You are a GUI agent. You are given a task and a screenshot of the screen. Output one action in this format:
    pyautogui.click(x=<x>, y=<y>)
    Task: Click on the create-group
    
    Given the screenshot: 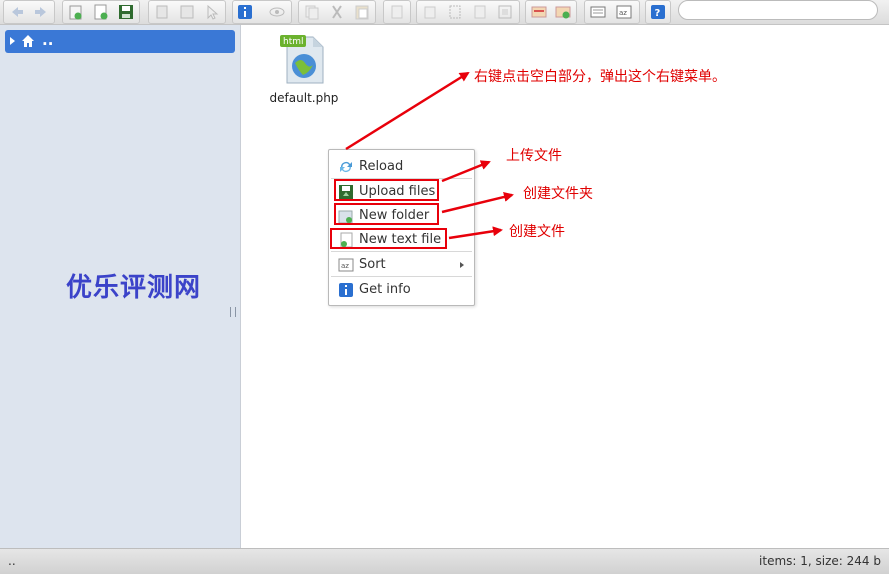 What is the action you would take?
    pyautogui.click(x=101, y=12)
    